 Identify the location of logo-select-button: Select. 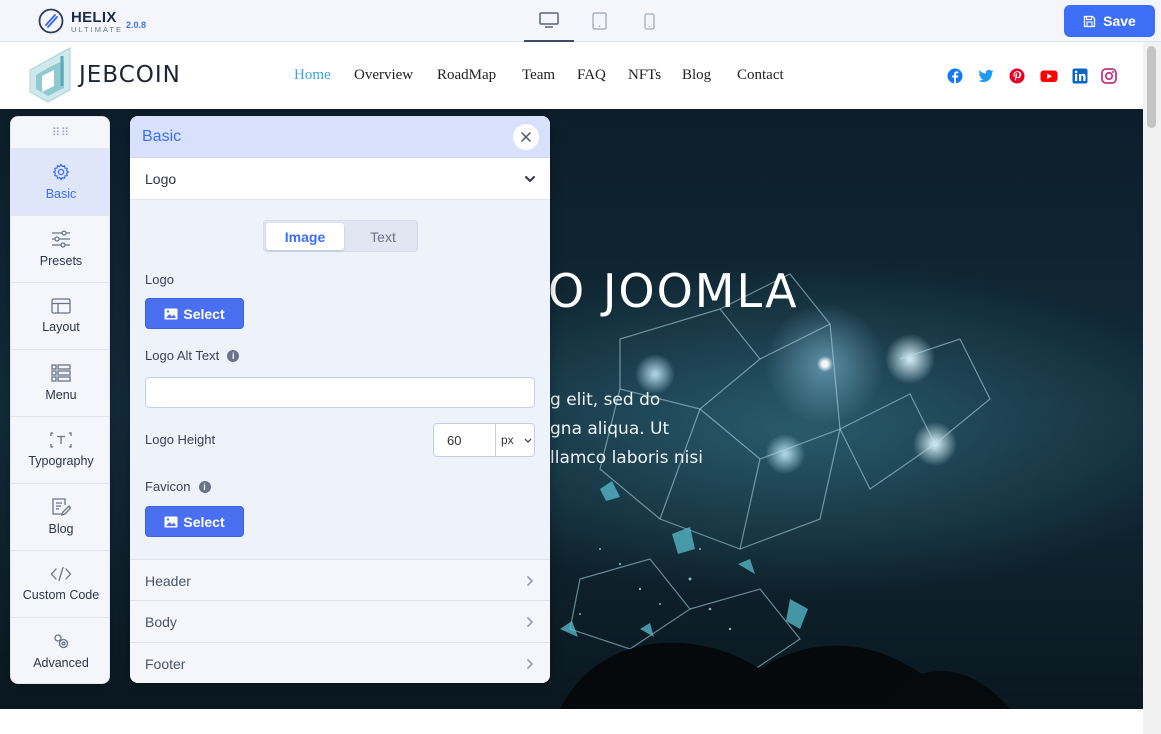
(194, 313).